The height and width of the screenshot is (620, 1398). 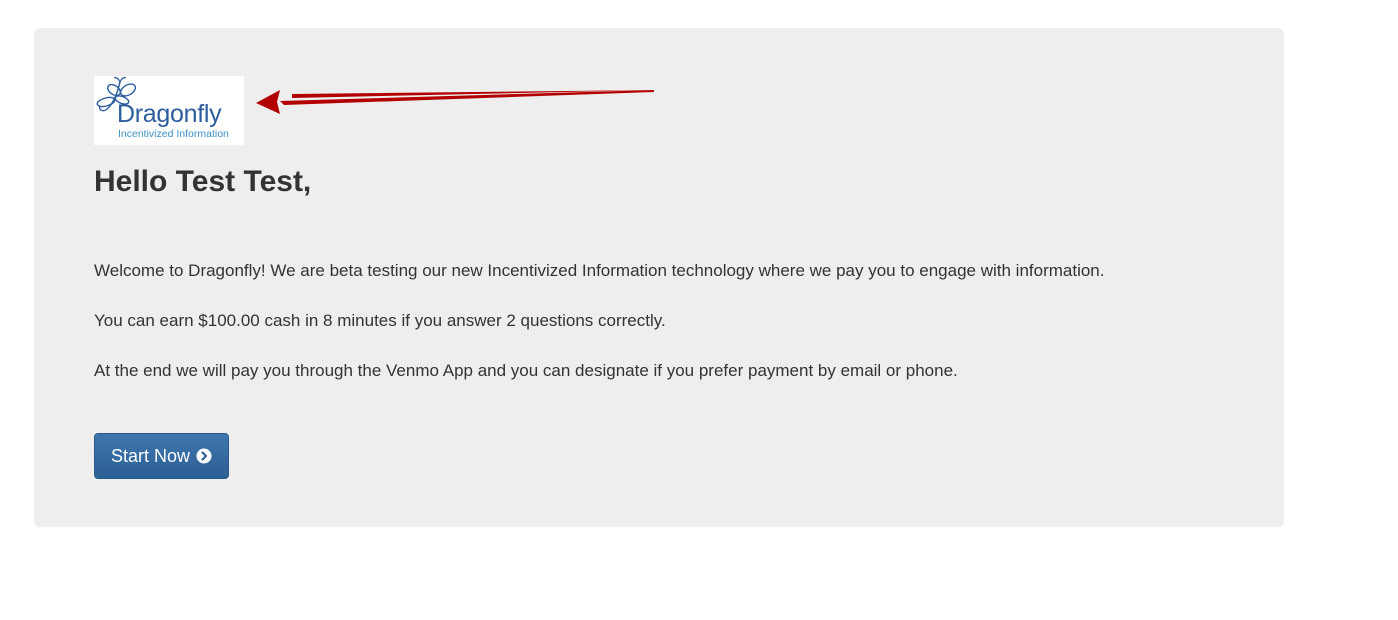 What do you see at coordinates (204, 456) in the screenshot?
I see `chevron-circle-right-icon` at bounding box center [204, 456].